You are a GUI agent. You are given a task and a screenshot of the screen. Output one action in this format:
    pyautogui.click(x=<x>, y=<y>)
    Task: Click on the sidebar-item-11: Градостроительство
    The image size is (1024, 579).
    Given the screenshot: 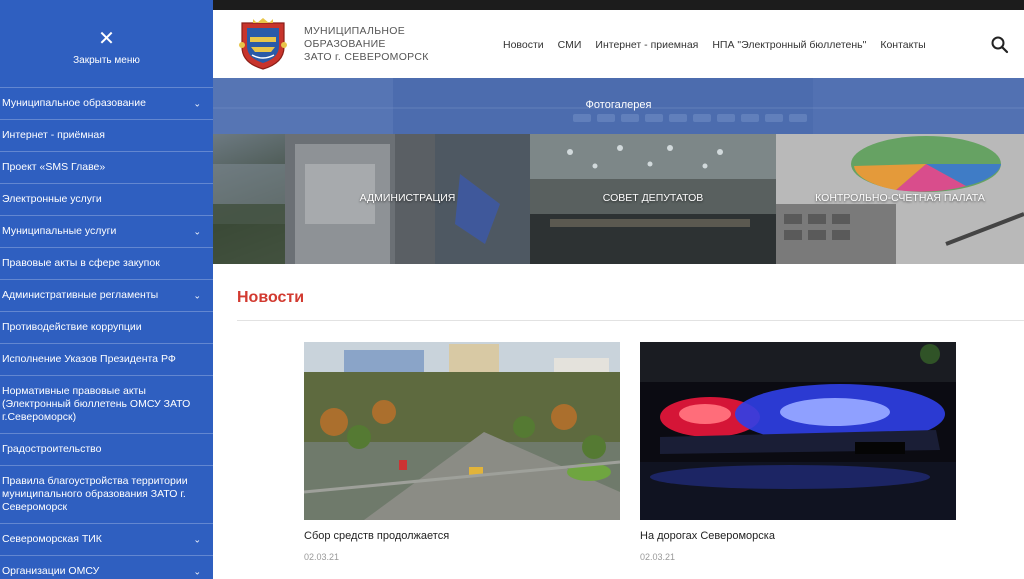 What is the action you would take?
    pyautogui.click(x=106, y=450)
    